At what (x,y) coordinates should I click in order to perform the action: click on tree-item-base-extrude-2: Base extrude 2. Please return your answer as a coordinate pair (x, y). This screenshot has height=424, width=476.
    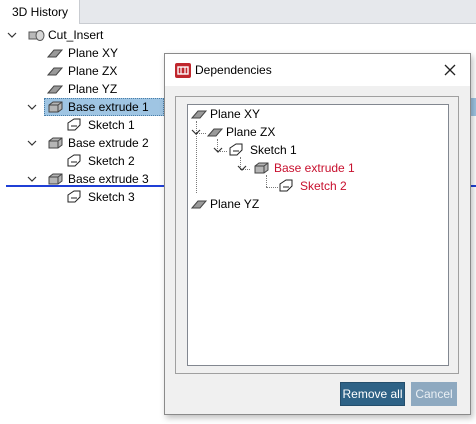
    Looking at the image, I should click on (80, 143).